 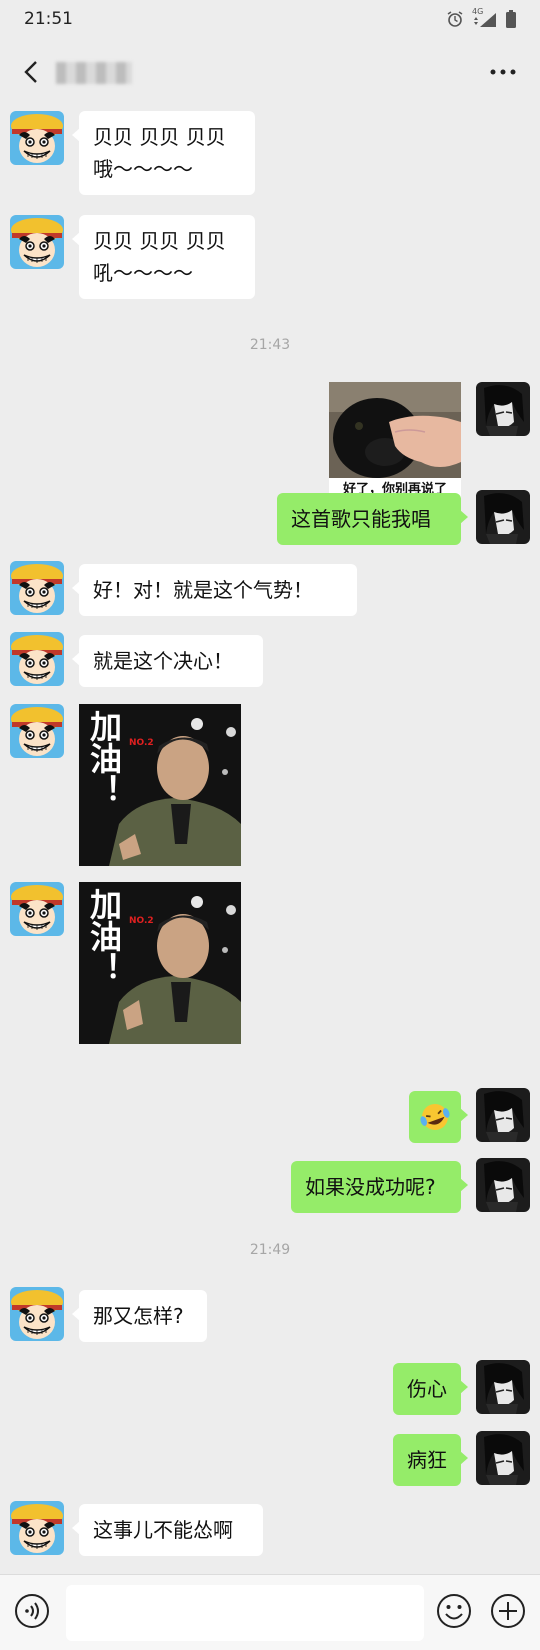 What do you see at coordinates (163, 153) in the screenshot?
I see `message-bubble: 贝贝 贝贝 贝贝 哦～～～～` at bounding box center [163, 153].